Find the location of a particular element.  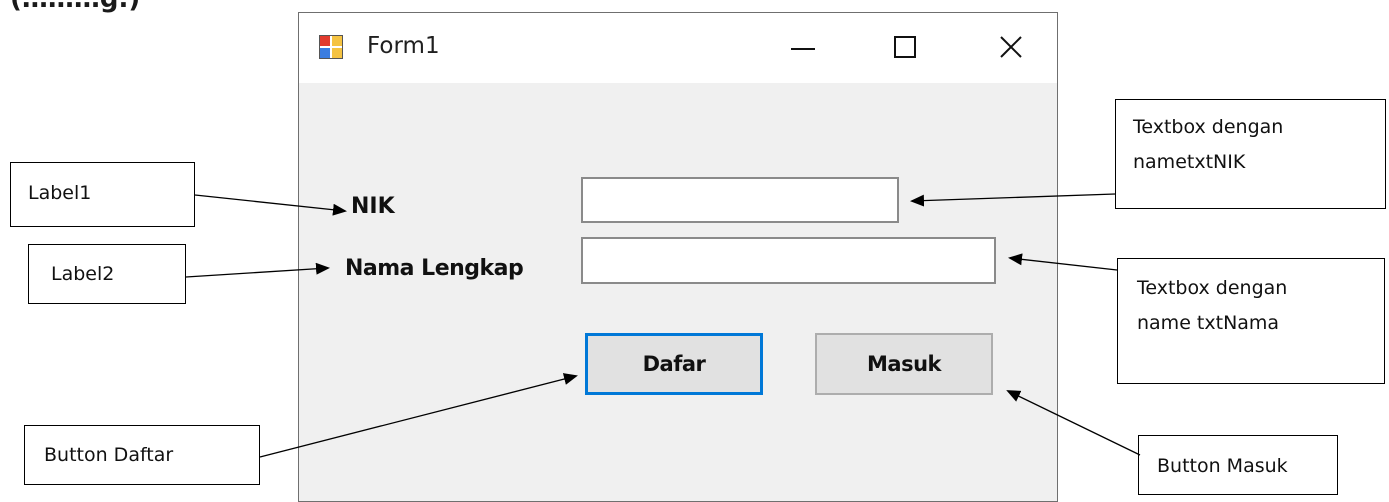

callout-button-masuk: Button Masuk is located at coordinates (1238, 465).